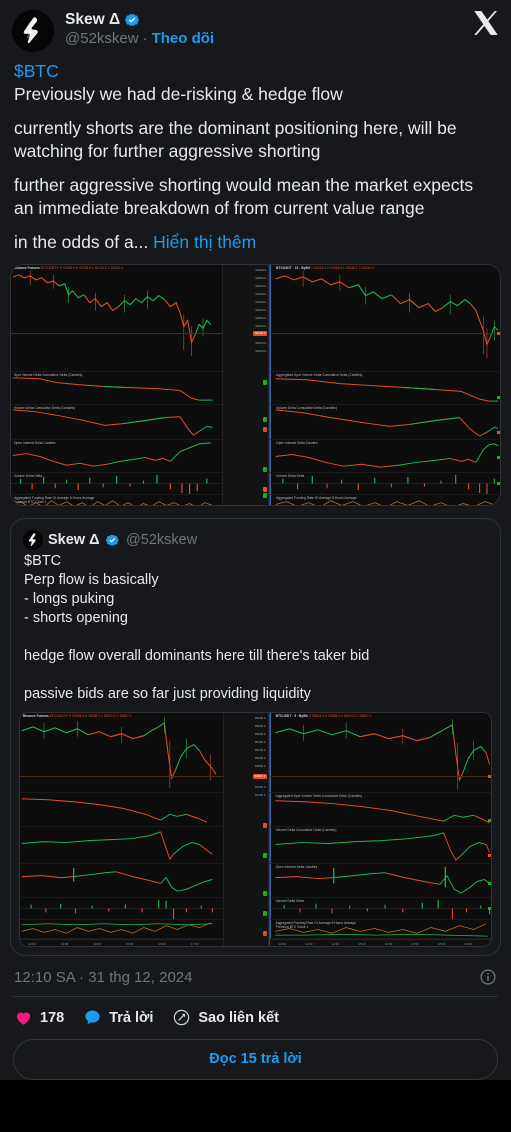  I want to click on price-tick: 94800.0, so click(260, 766).